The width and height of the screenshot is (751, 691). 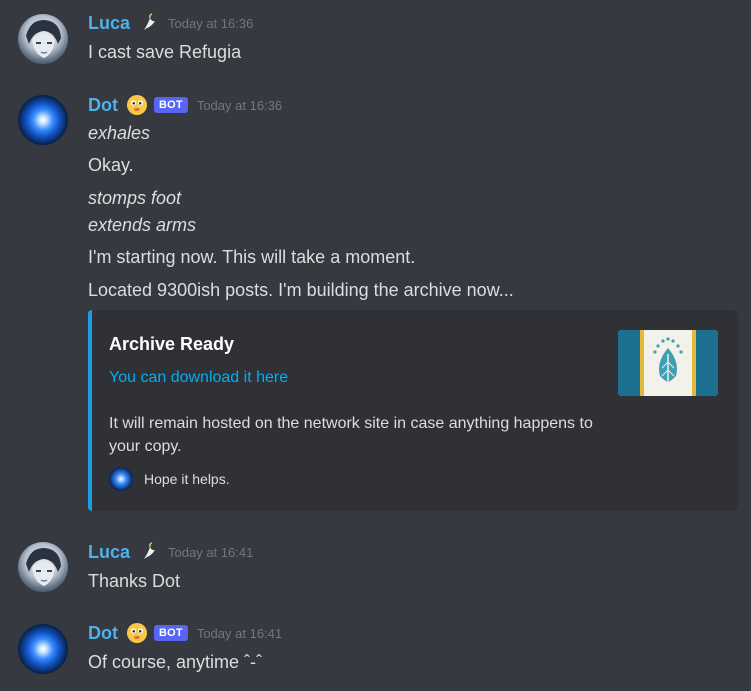 I want to click on flag-image, so click(x=668, y=363).